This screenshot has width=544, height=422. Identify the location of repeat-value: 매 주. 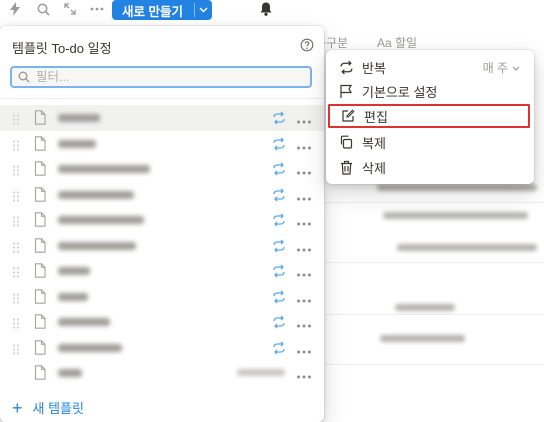
(501, 67).